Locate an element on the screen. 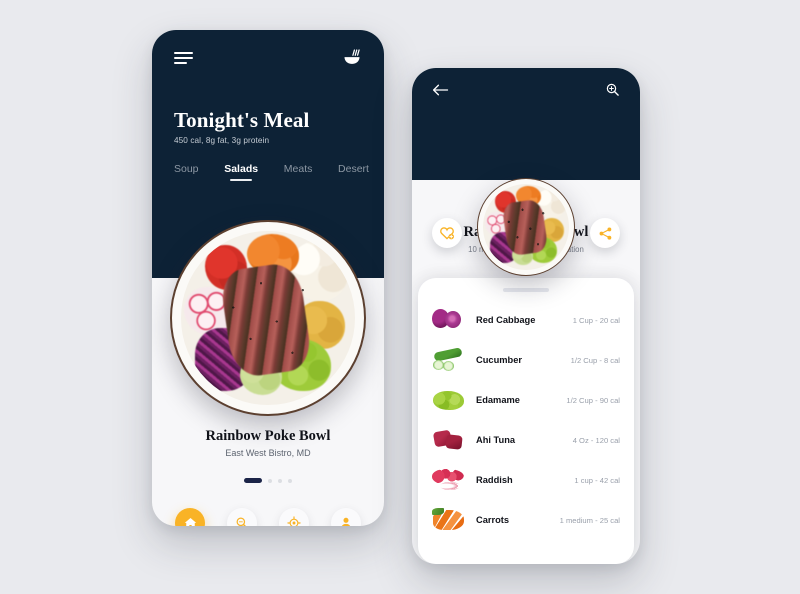 This screenshot has height=594, width=800. phone2-top-bar is located at coordinates (526, 89).